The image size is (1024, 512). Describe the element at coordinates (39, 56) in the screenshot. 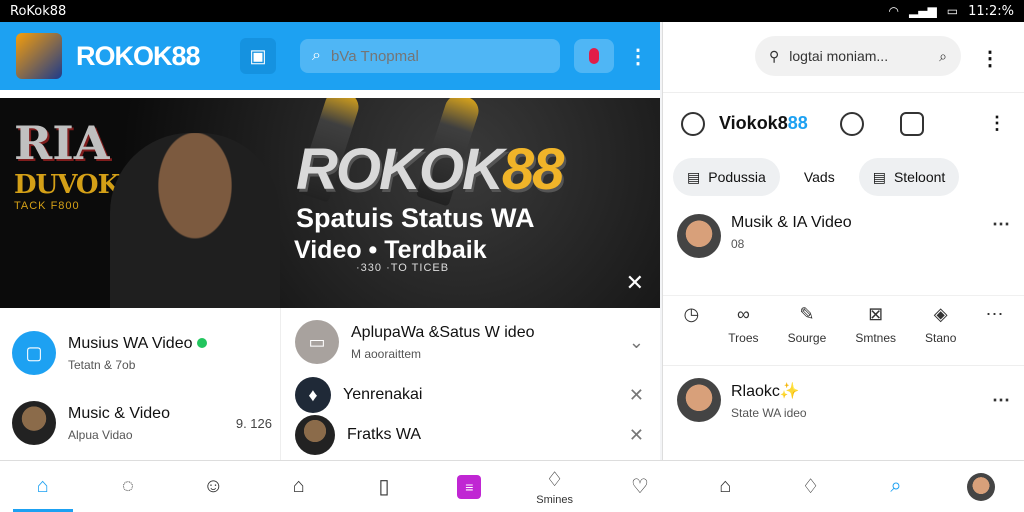

I see `profile-avatar` at that location.